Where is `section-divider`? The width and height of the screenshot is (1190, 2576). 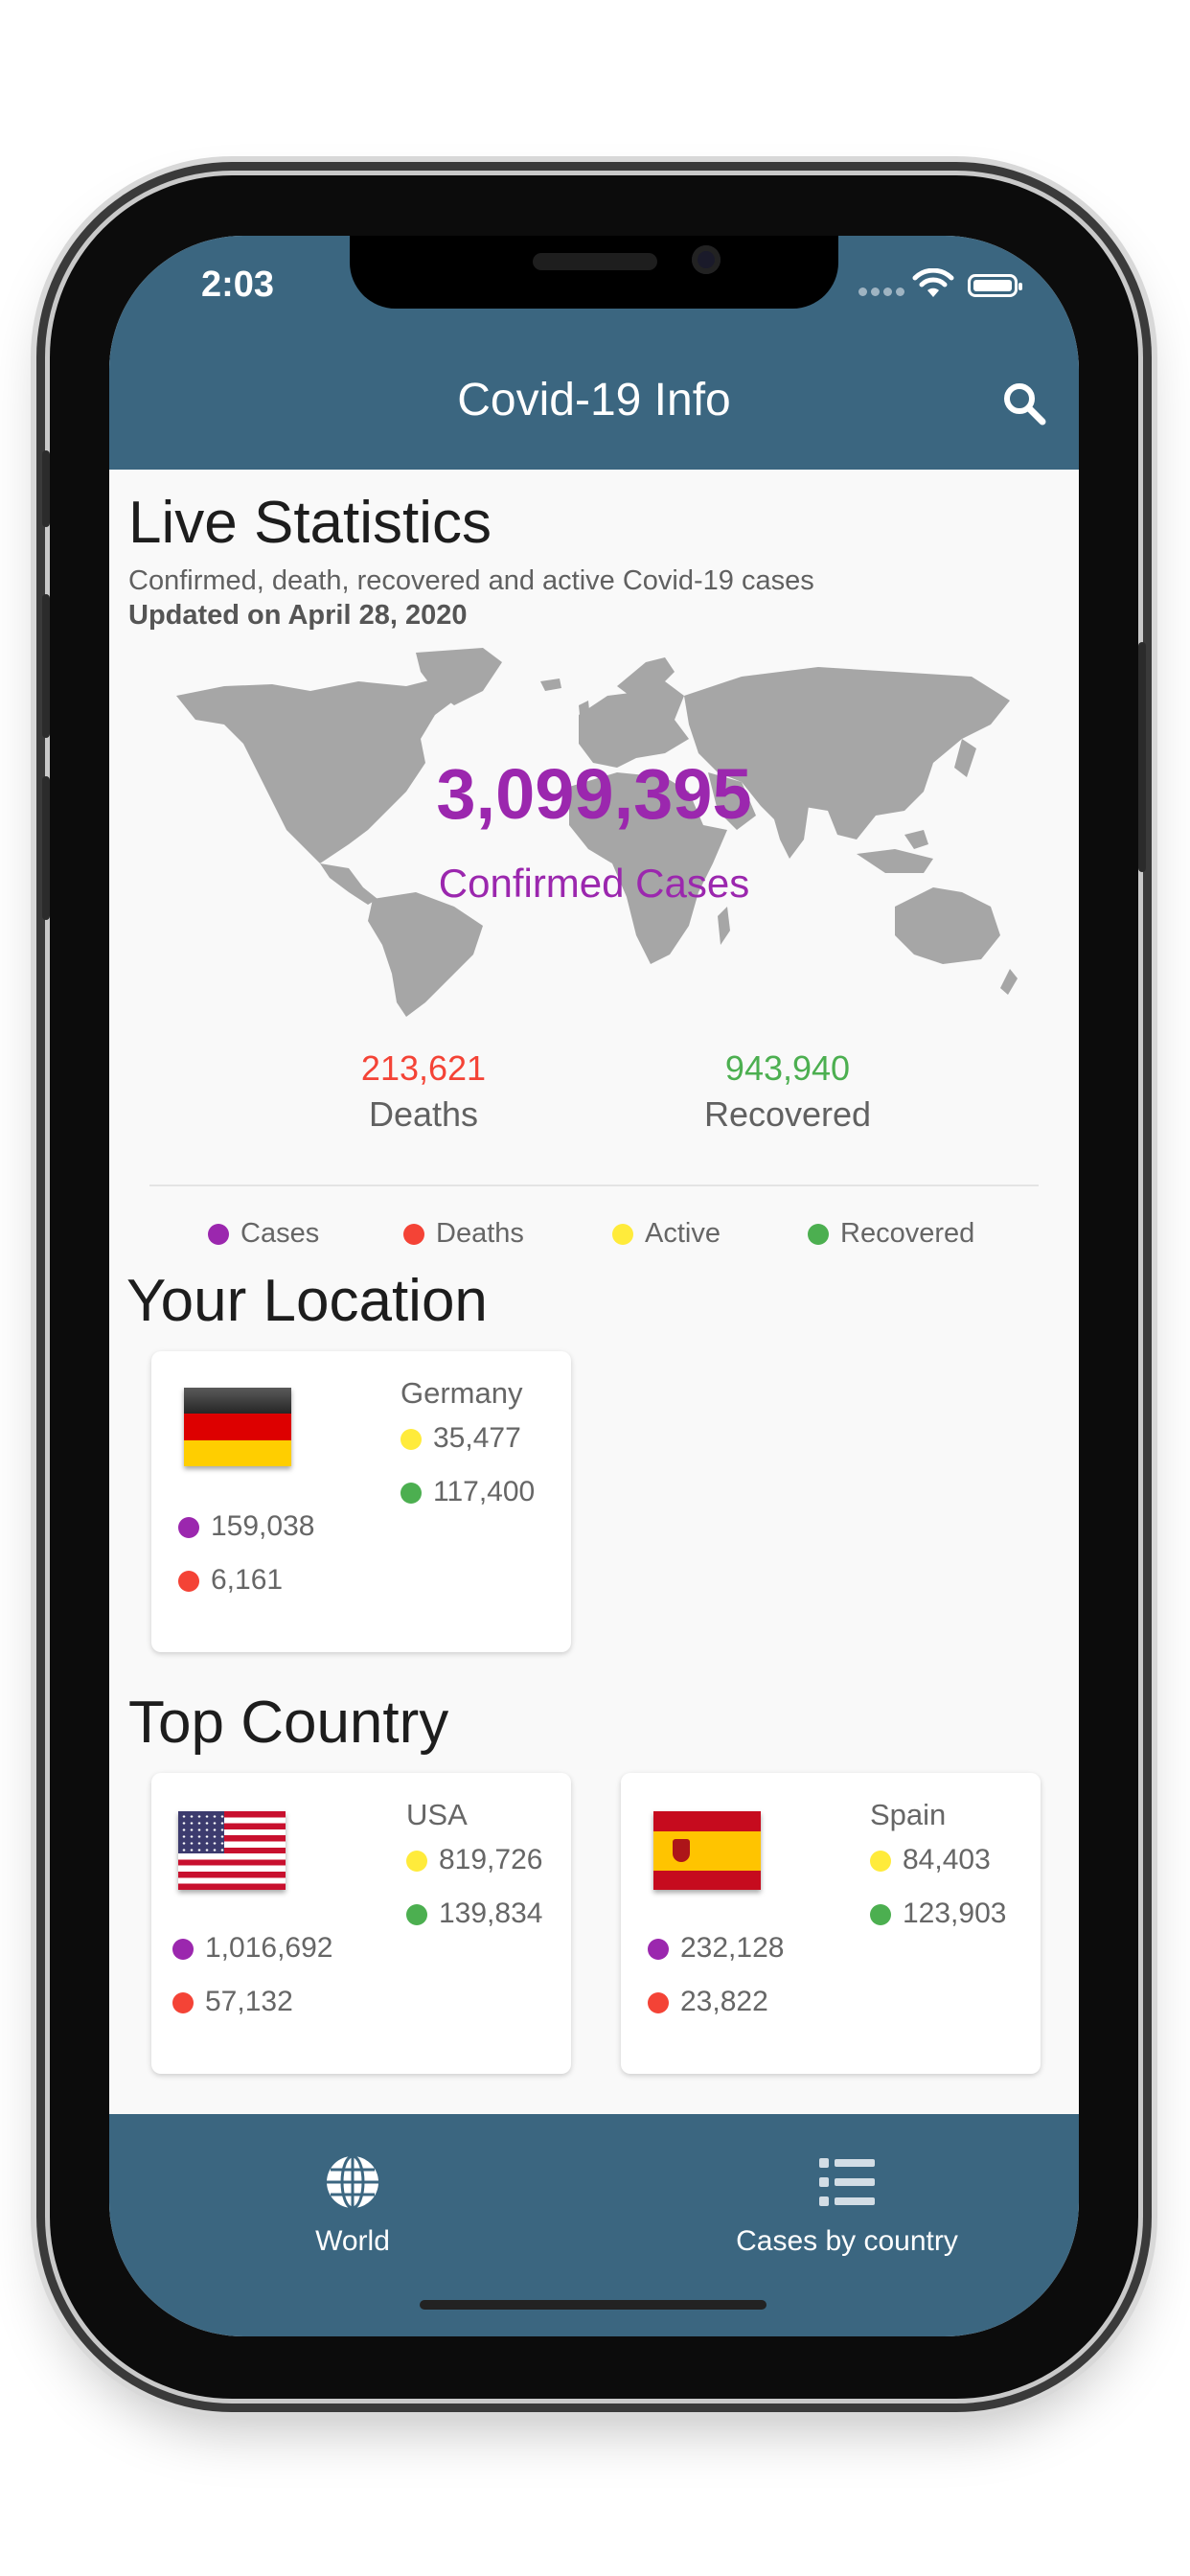 section-divider is located at coordinates (594, 1185).